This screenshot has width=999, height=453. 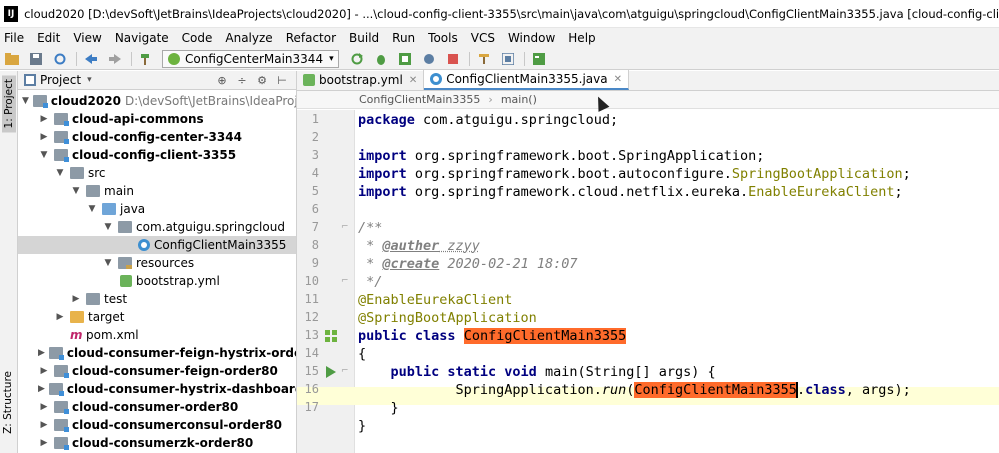 I want to click on line-number: 11, so click(x=311, y=299).